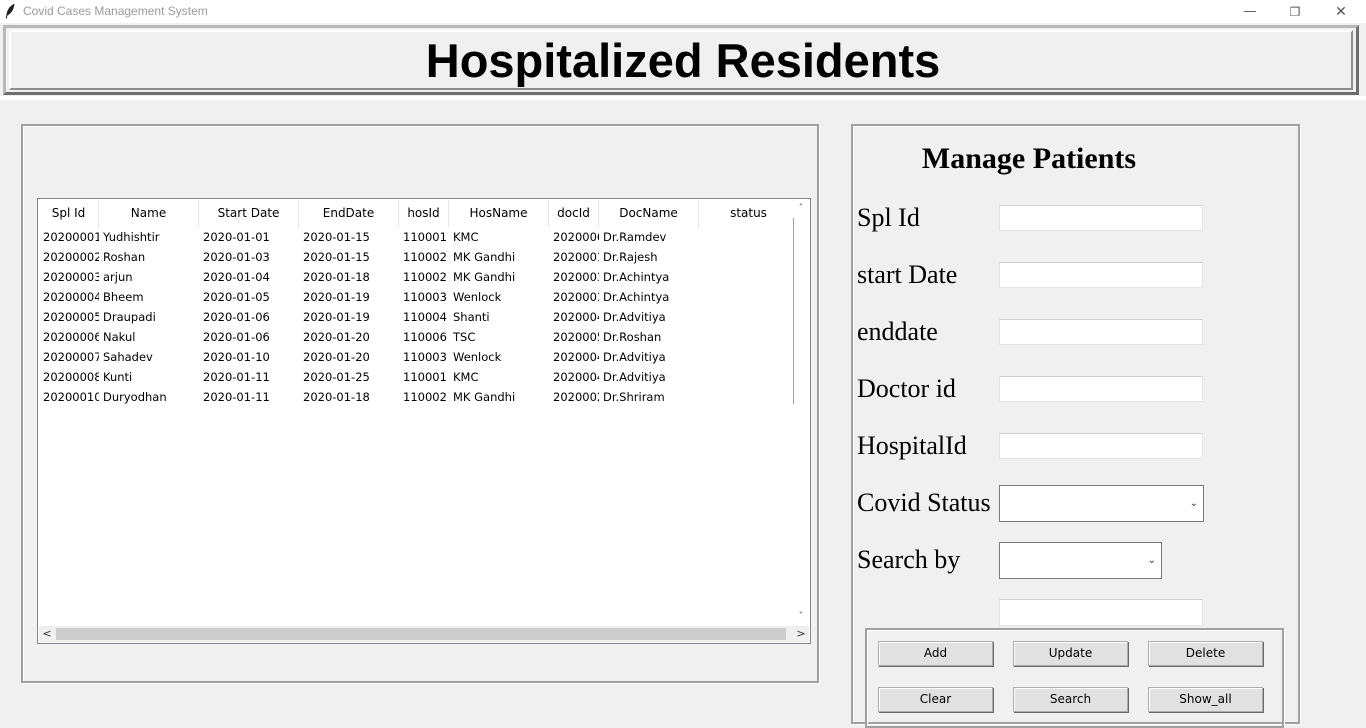  Describe the element at coordinates (129, 317) in the screenshot. I see `table-cell: Draupadi` at that location.